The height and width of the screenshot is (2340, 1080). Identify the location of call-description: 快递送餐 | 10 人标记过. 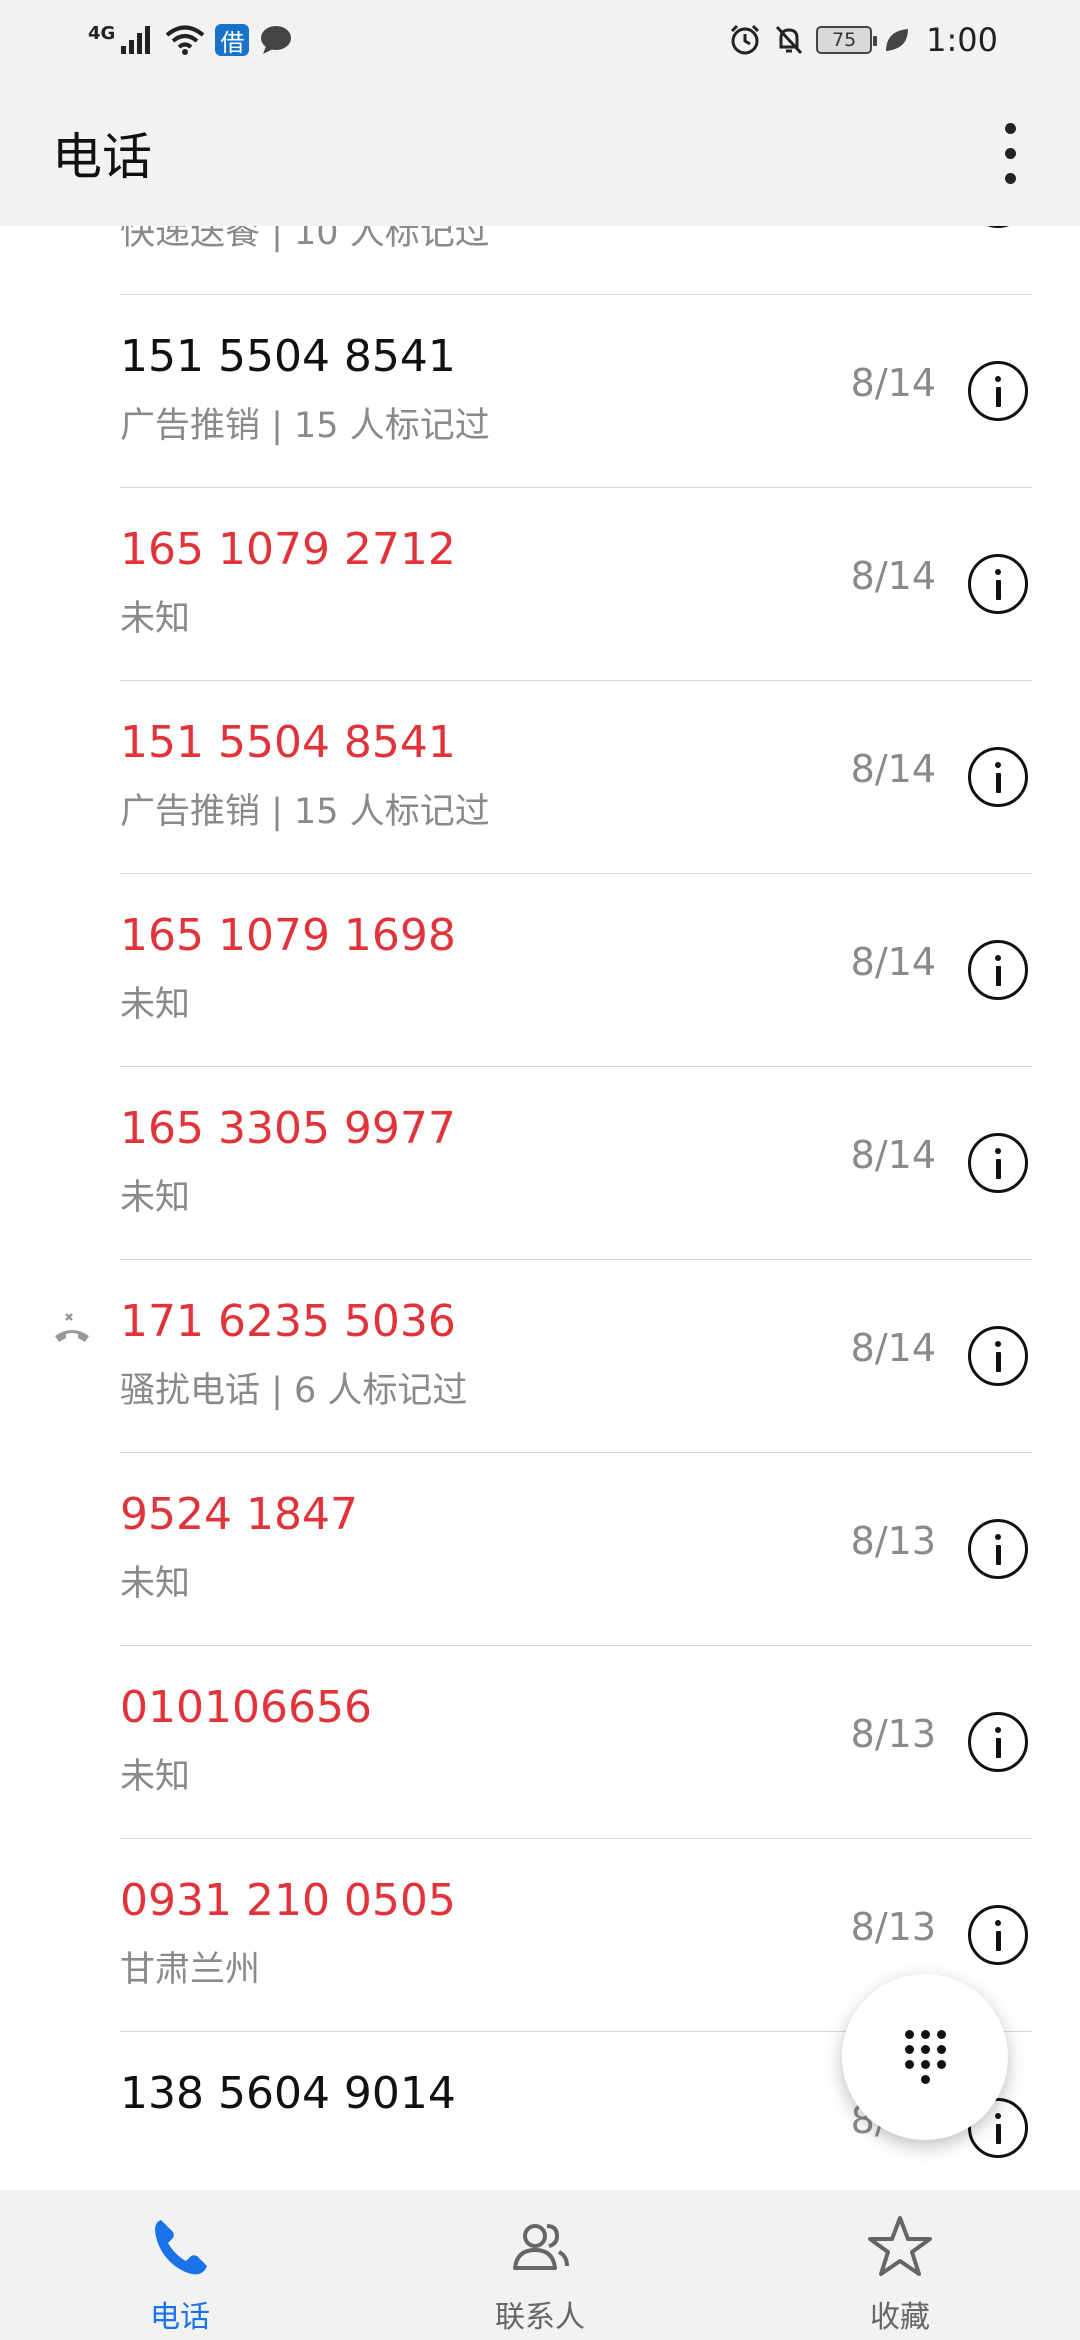
(305, 239).